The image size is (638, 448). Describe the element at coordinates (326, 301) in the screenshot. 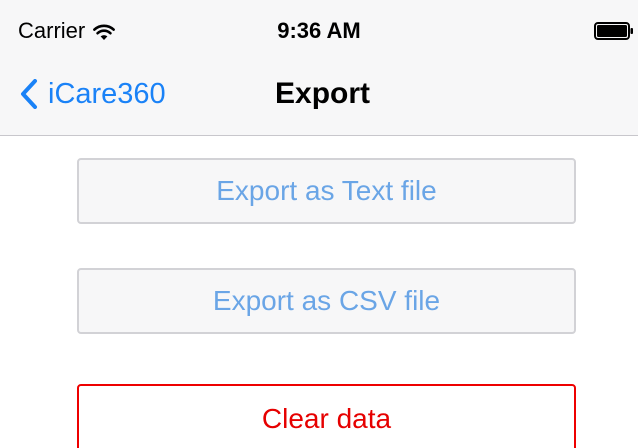

I see `export-csv-button: Export as CSV file` at that location.